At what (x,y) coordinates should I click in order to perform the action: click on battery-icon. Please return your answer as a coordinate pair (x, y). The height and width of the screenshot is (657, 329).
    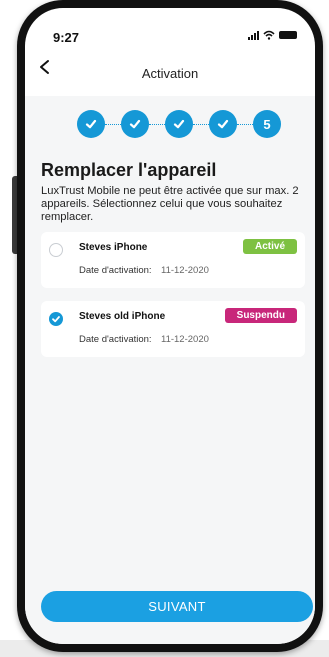
    Looking at the image, I should click on (288, 35).